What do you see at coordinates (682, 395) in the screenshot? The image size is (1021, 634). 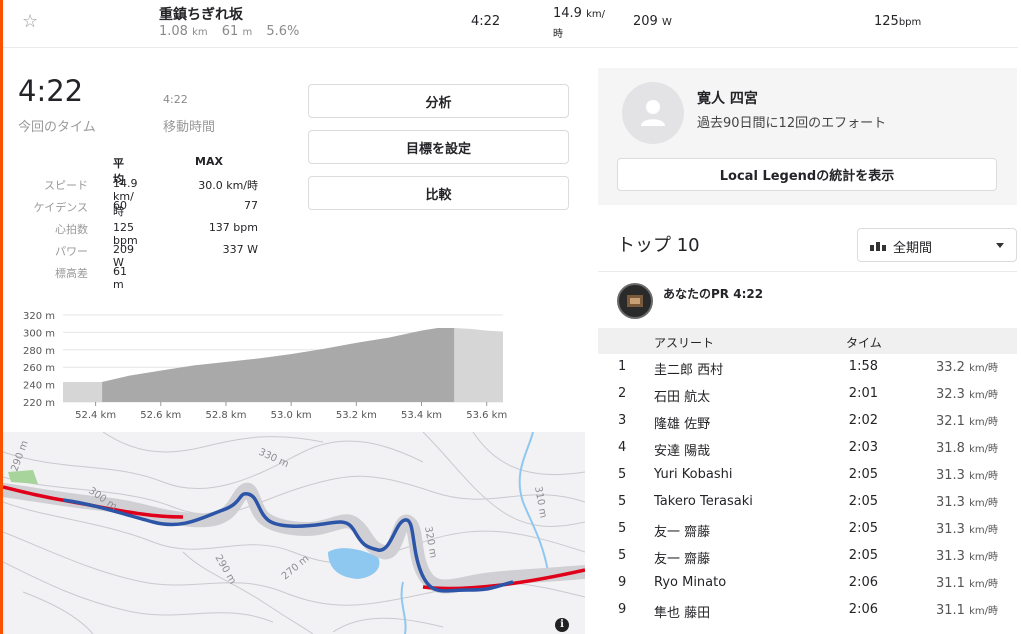 I see `athlete-name: 石田 航太` at bounding box center [682, 395].